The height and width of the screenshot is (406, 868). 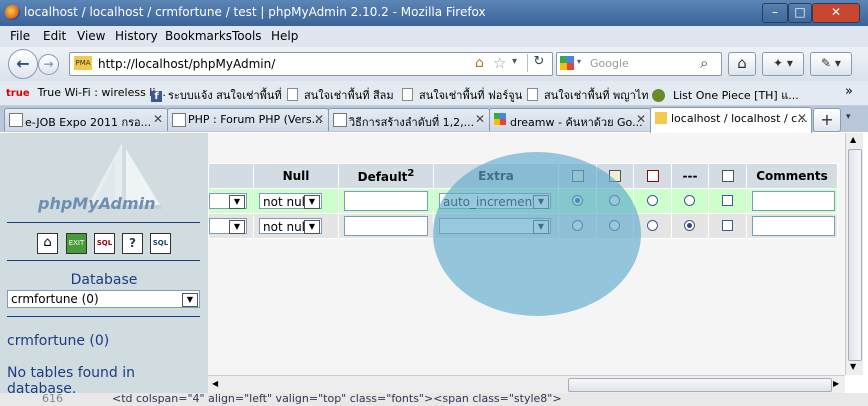 What do you see at coordinates (495, 201) in the screenshot?
I see `extra-select: auto_increment ▼` at bounding box center [495, 201].